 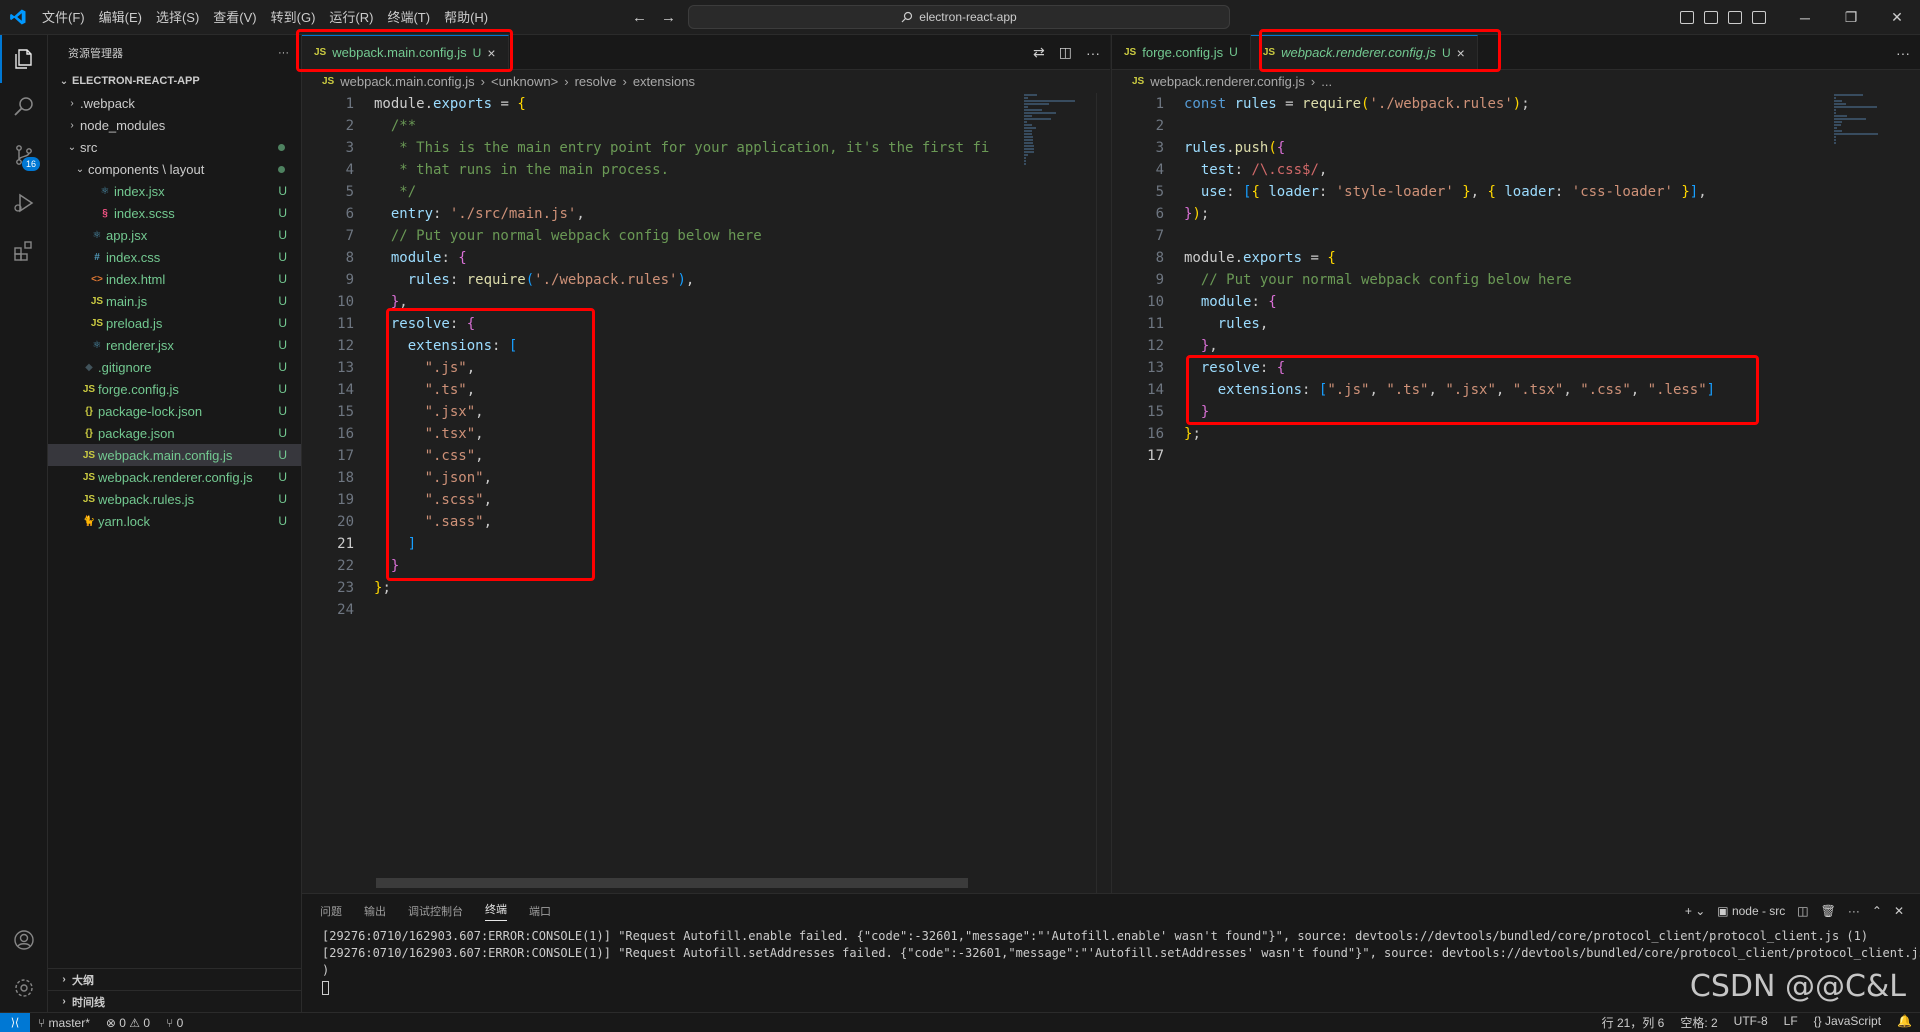 I want to click on close-panel-icon: ✕, so click(x=1899, y=911).